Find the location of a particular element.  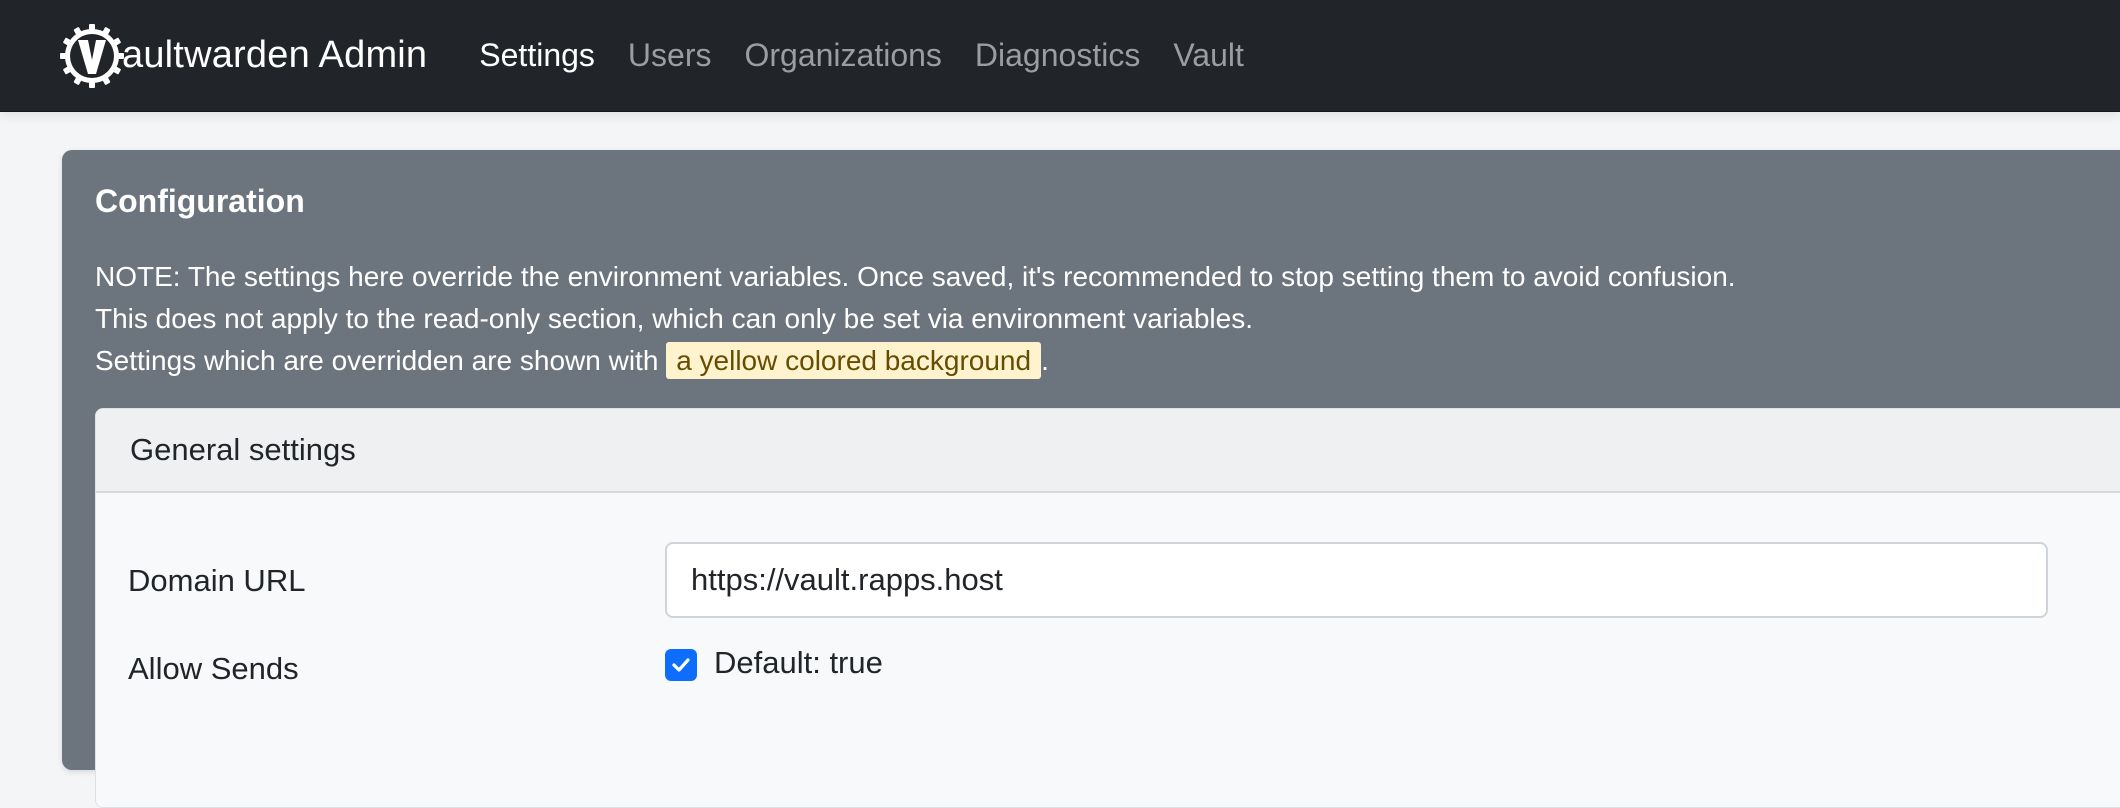

general-settings-header: General settings is located at coordinates (1108, 451).